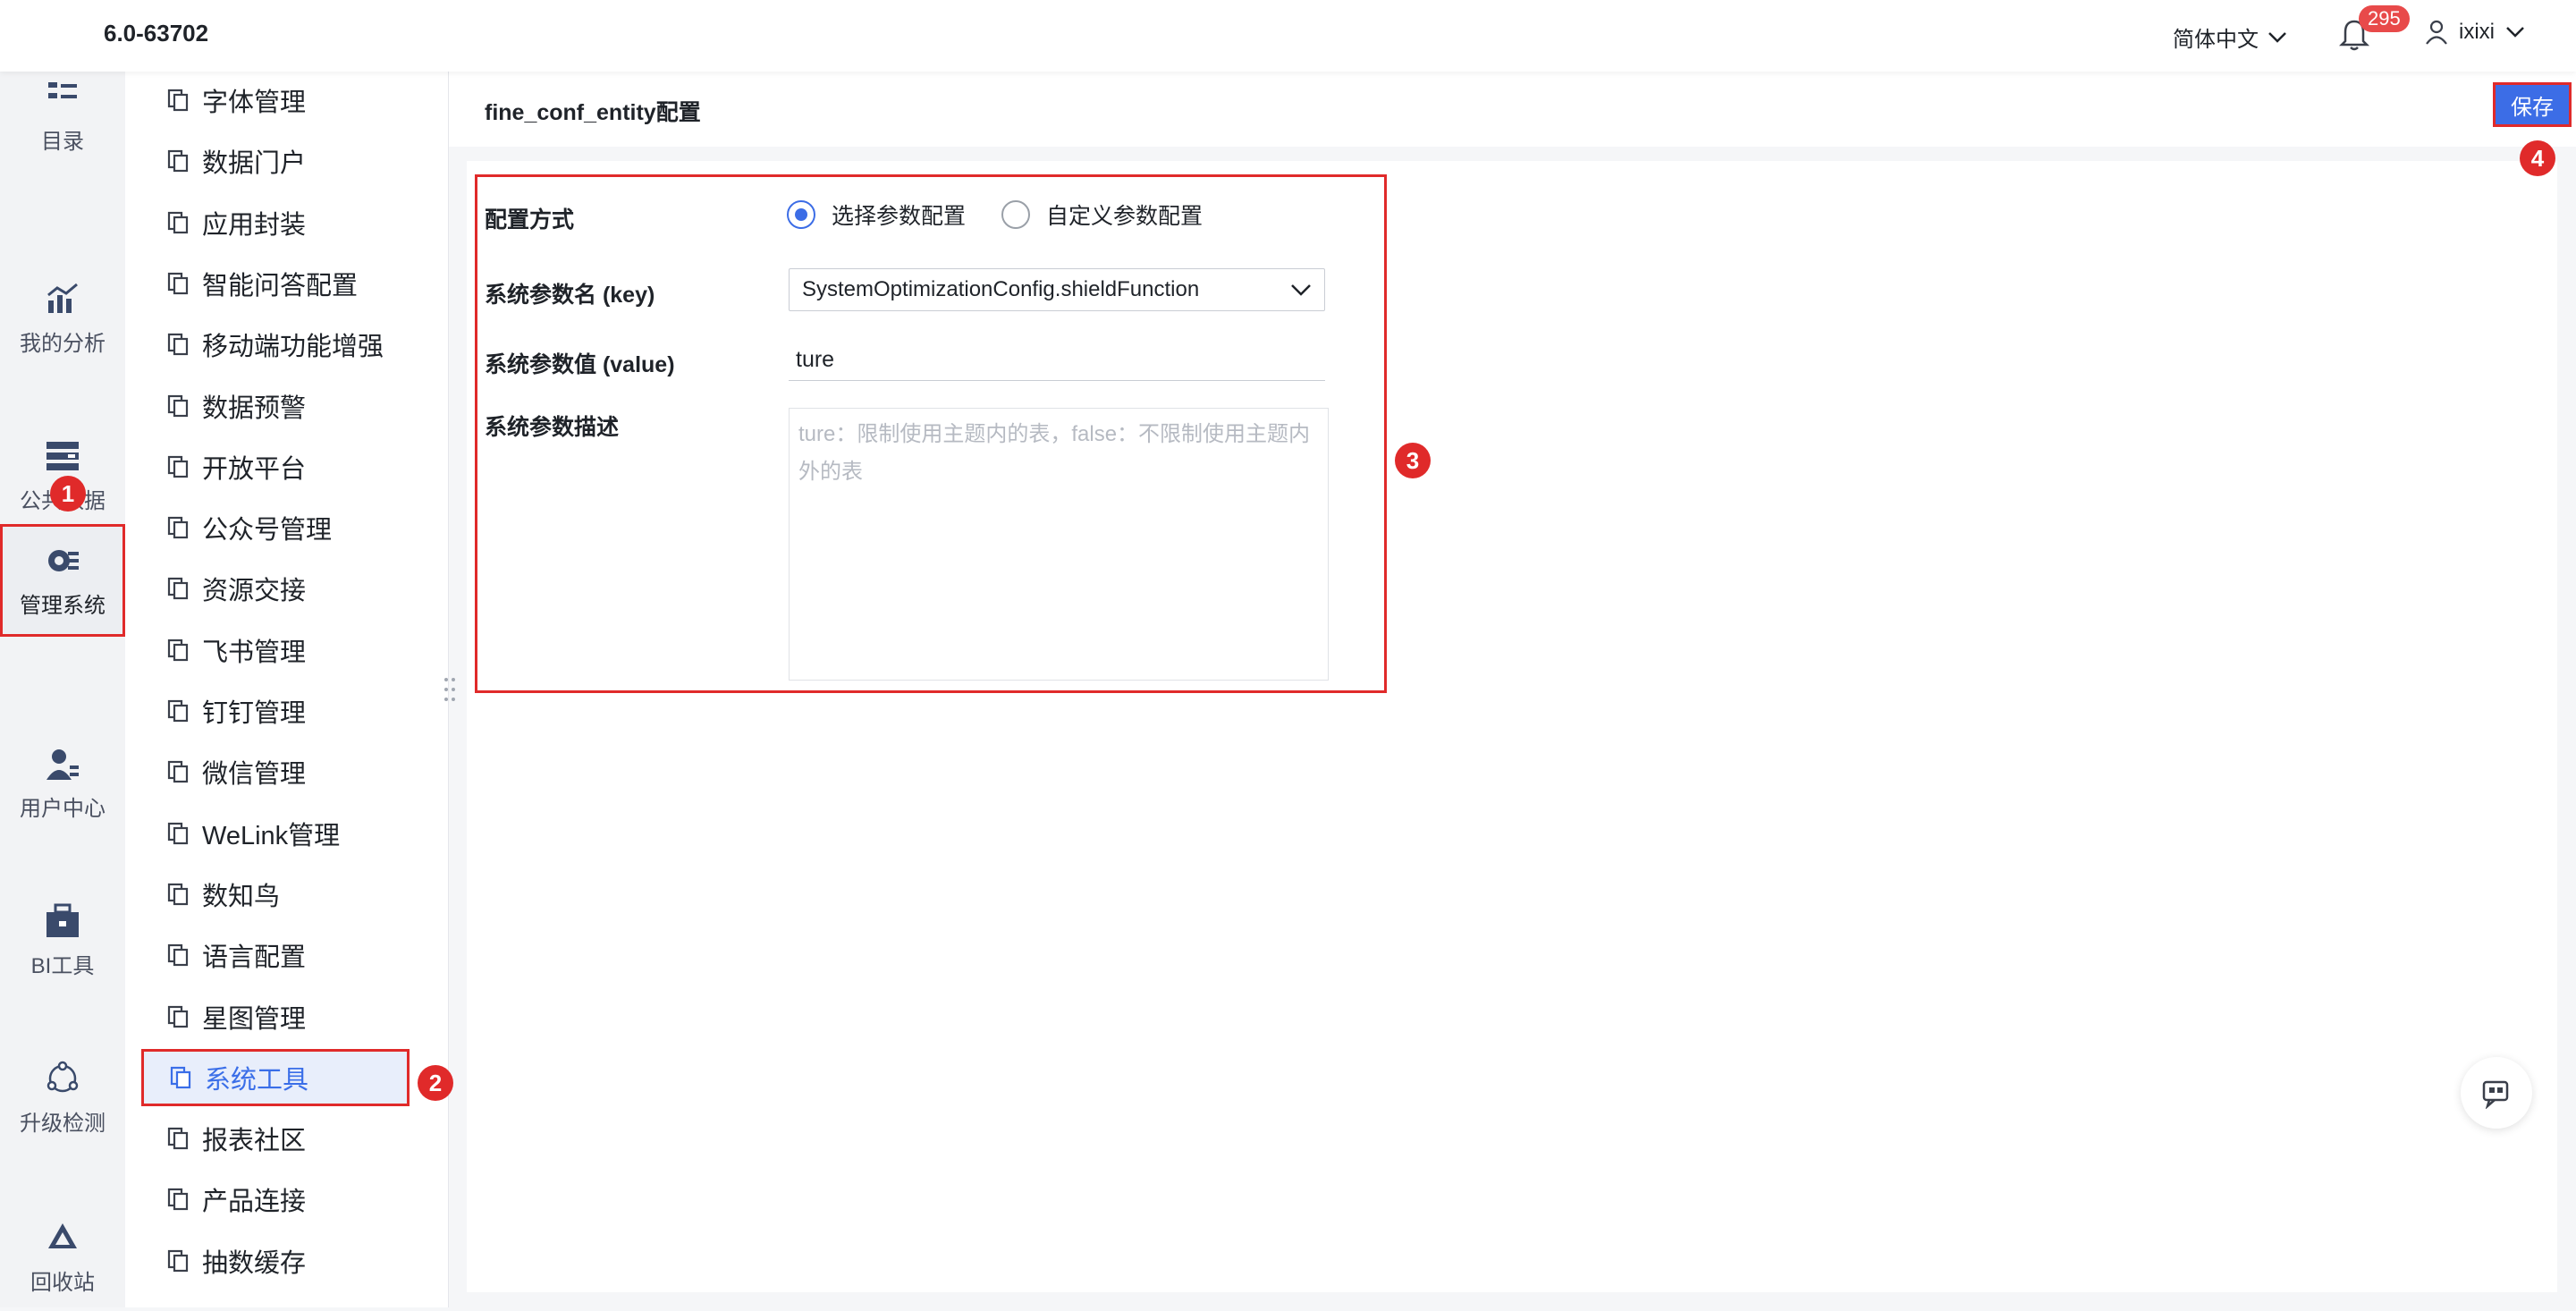  I want to click on rail-label: 升级检测, so click(63, 1123).